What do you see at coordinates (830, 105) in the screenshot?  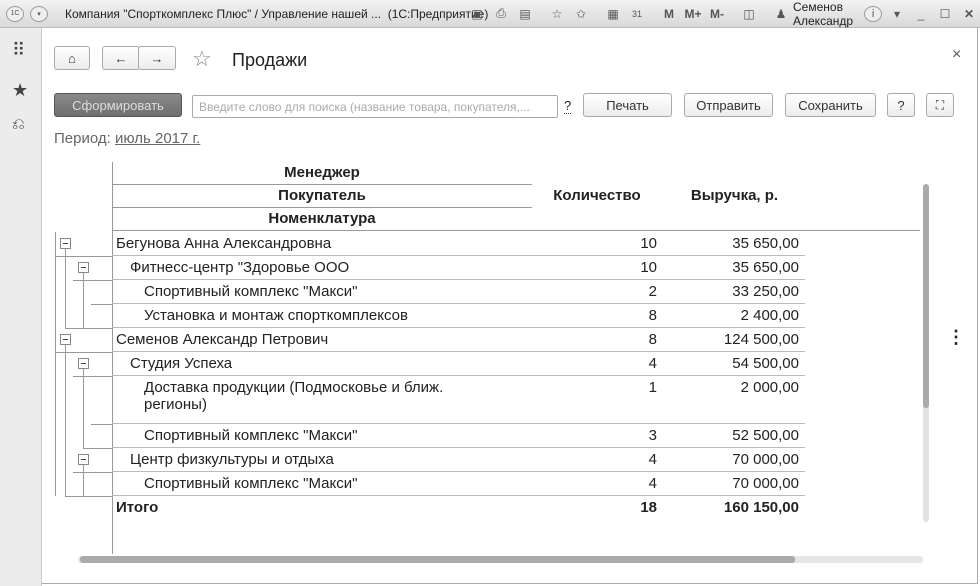 I see `save-button: Сохранить` at bounding box center [830, 105].